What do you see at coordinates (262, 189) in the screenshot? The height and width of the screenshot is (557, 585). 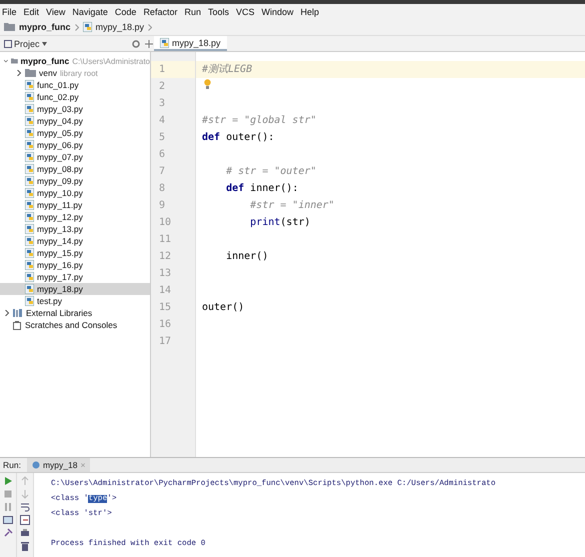 I see `code-line: def inner():` at bounding box center [262, 189].